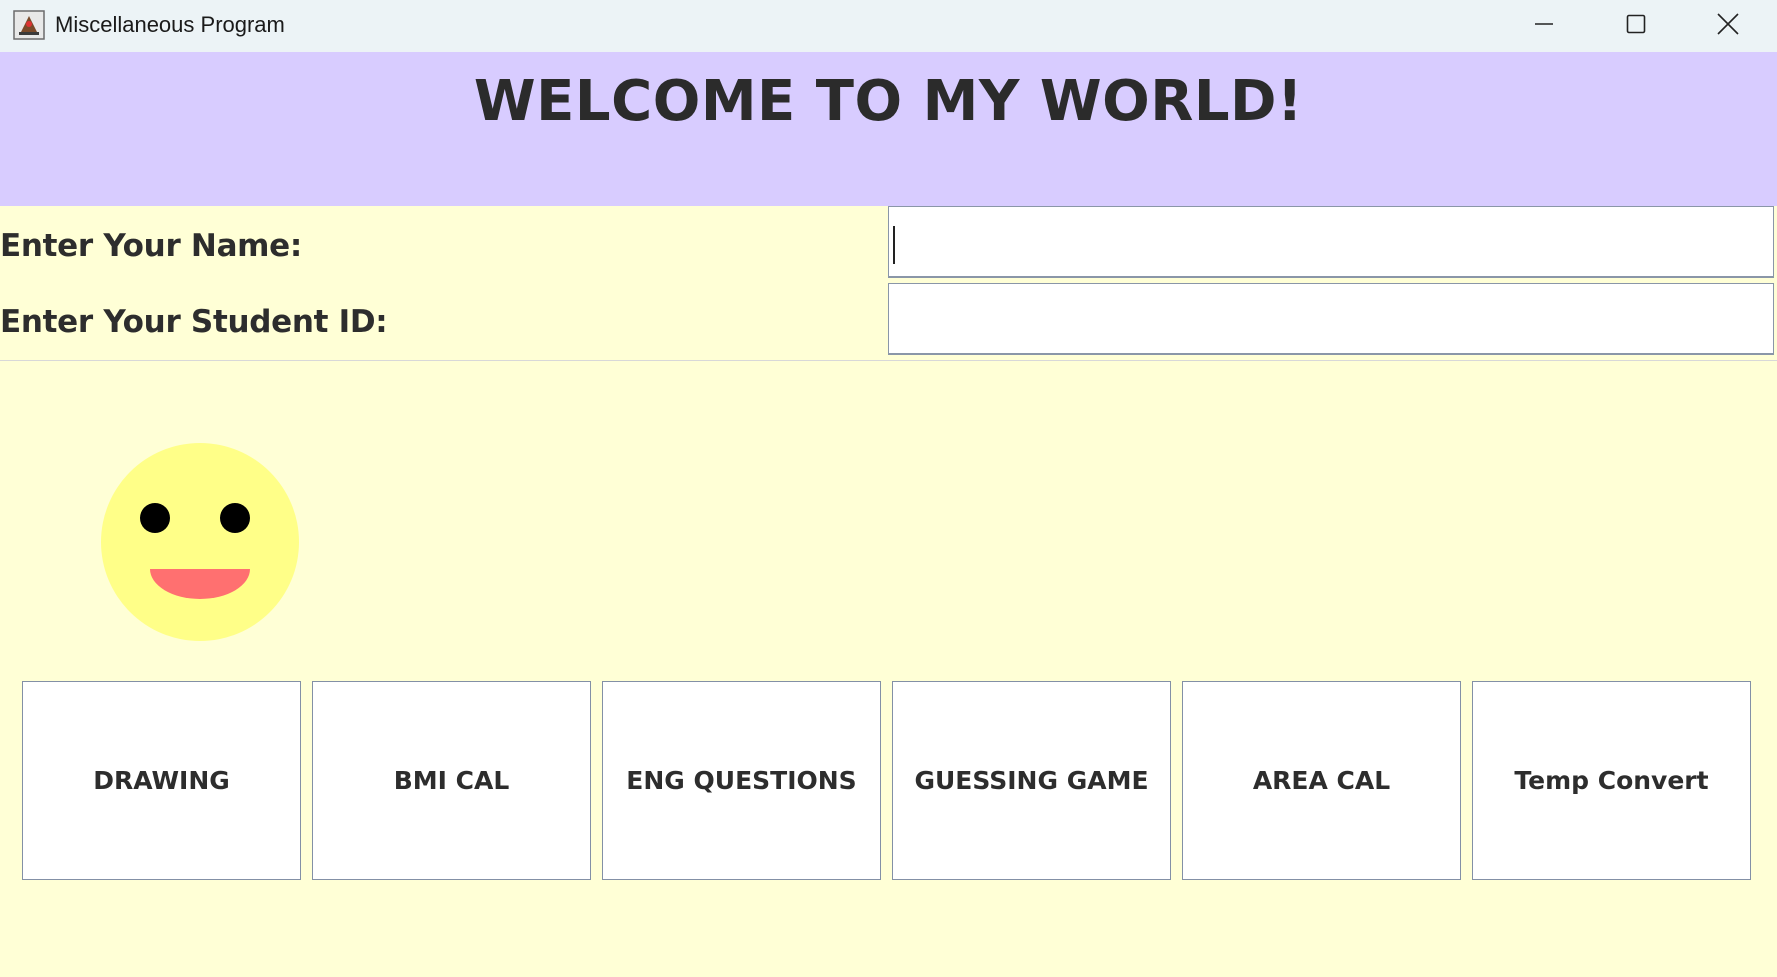 The width and height of the screenshot is (1777, 977). What do you see at coordinates (451, 780) in the screenshot?
I see `bmi-cal-button: BMI CAL` at bounding box center [451, 780].